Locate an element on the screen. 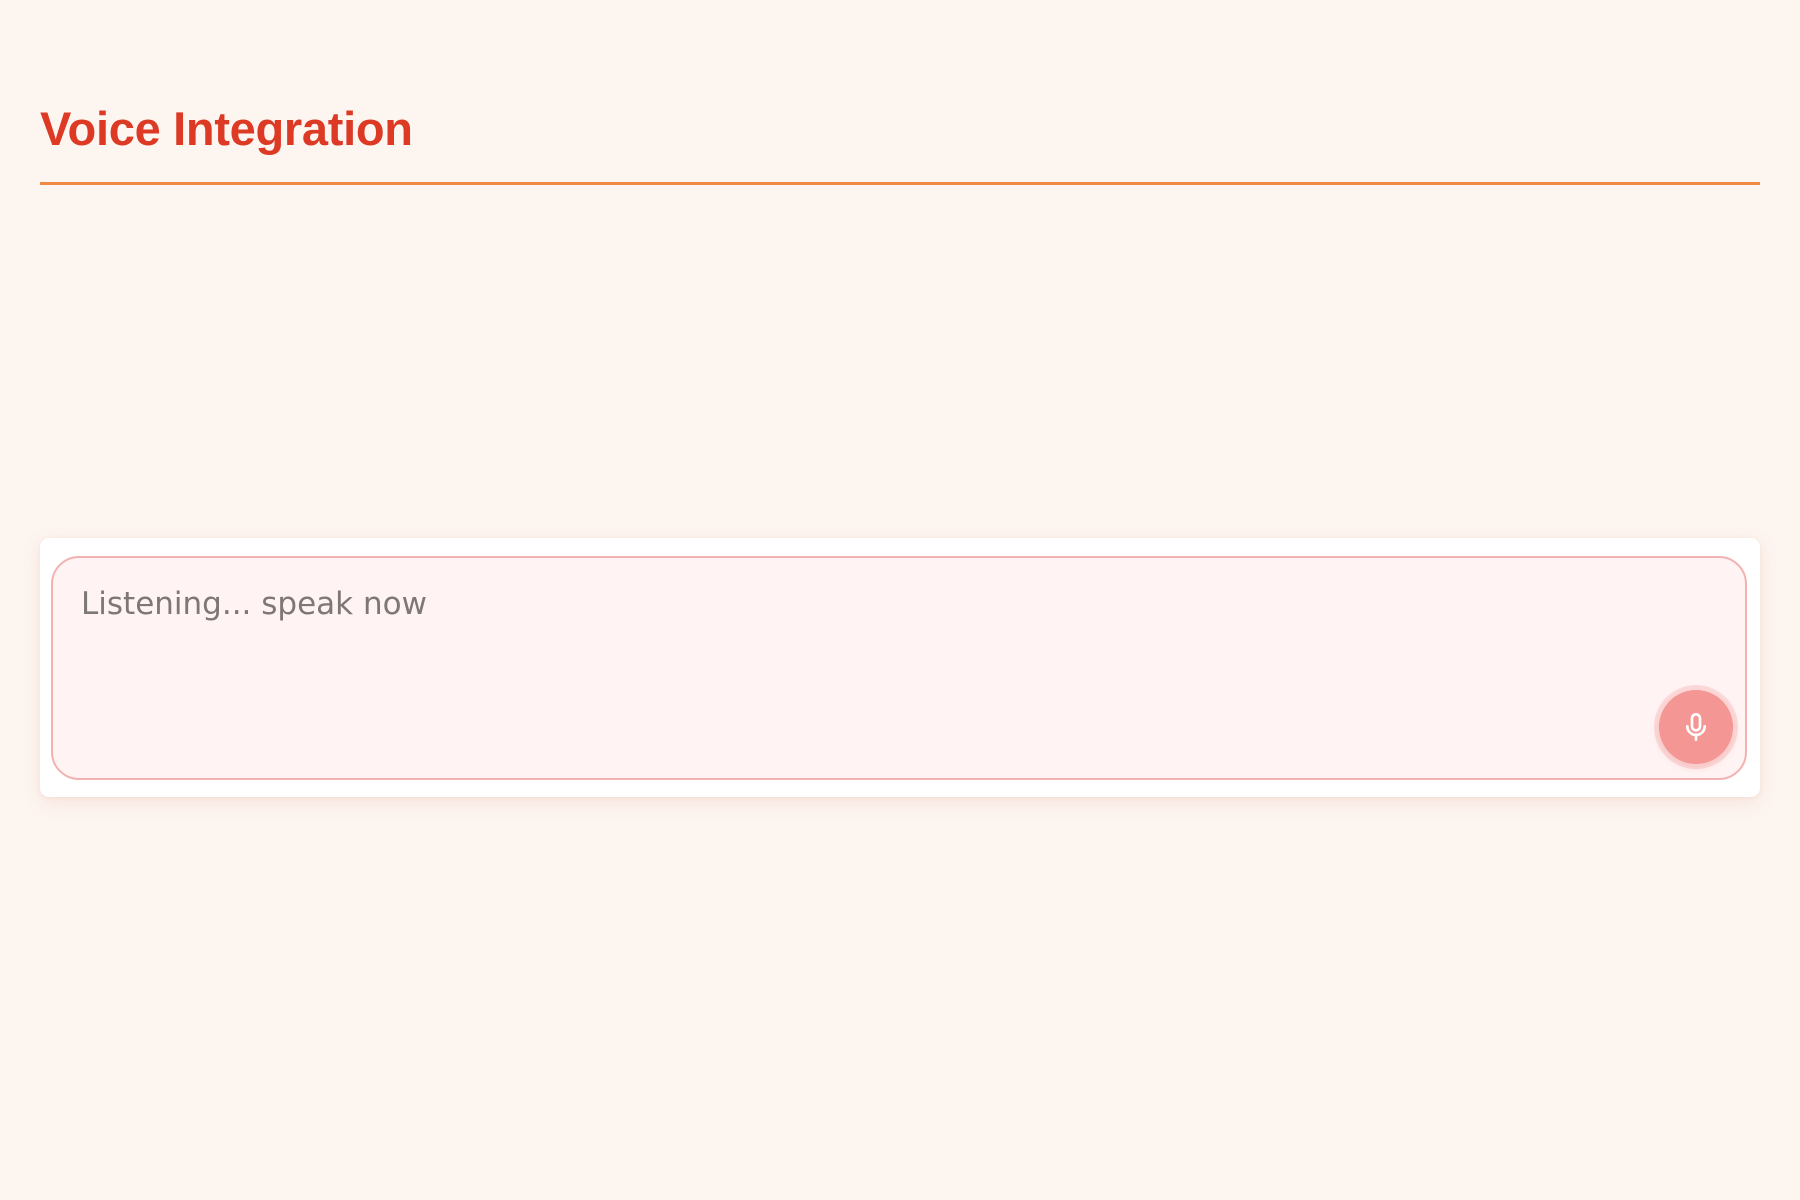 Image resolution: width=1800 pixels, height=1200 pixels. microphone-button is located at coordinates (1696, 727).